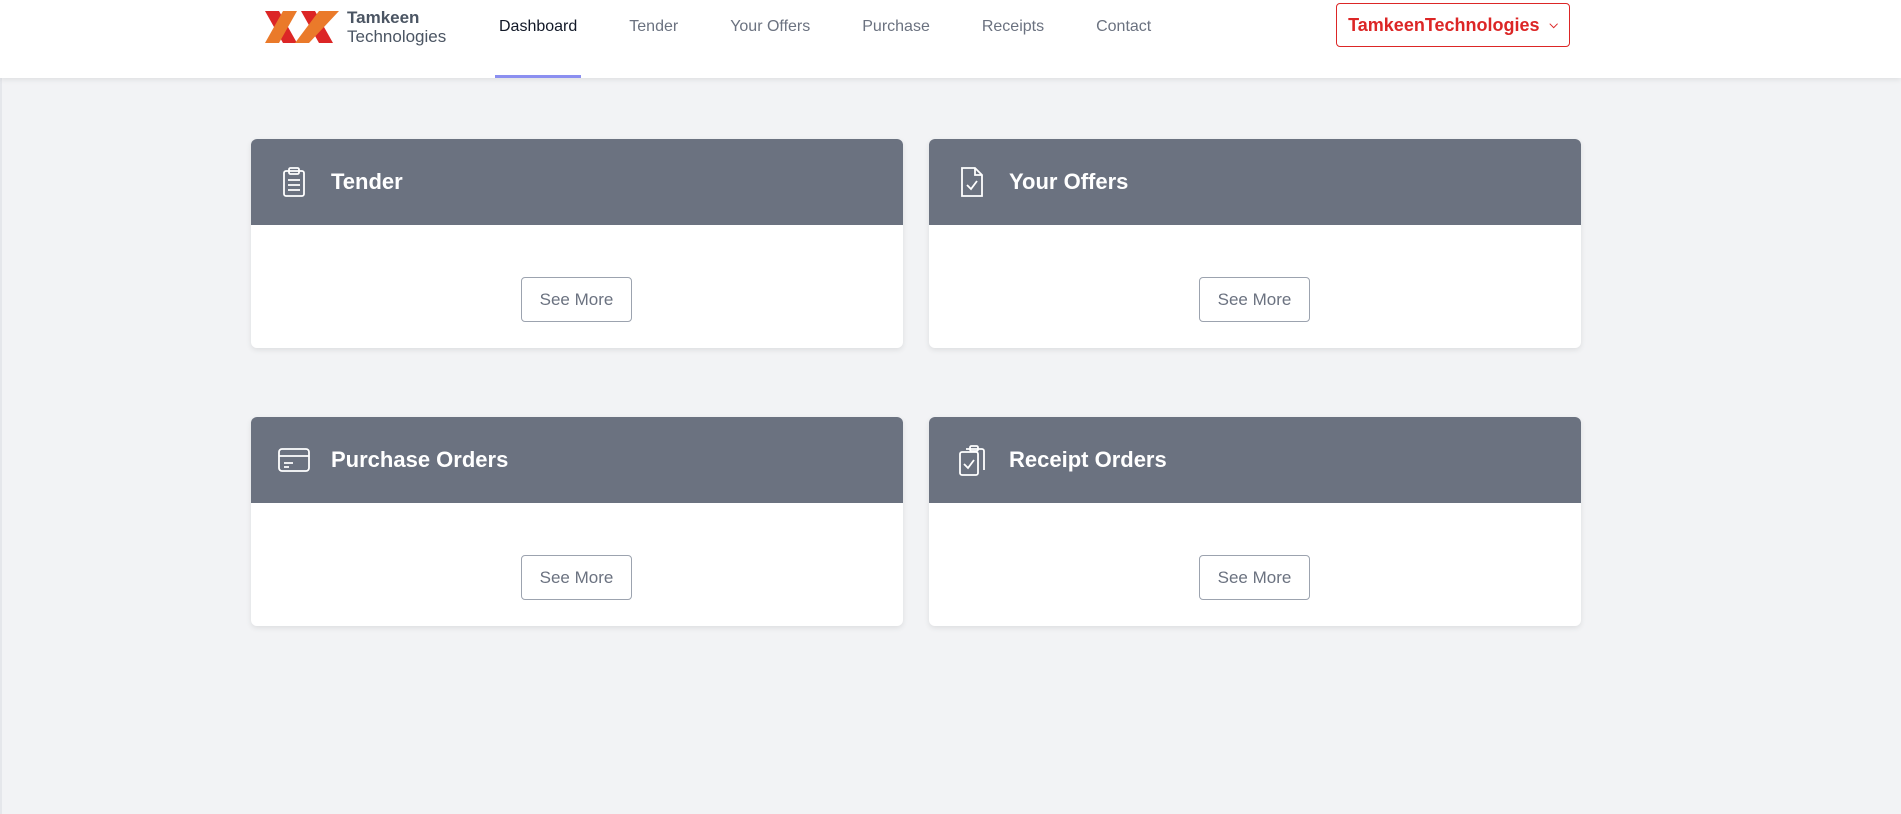 The height and width of the screenshot is (814, 1901). I want to click on card-header: Your Offers, so click(1255, 182).